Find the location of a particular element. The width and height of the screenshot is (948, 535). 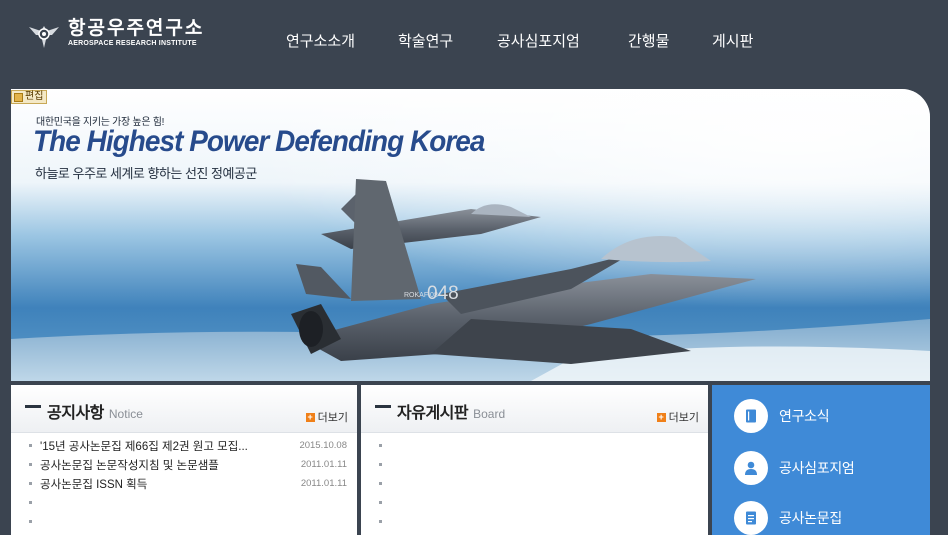

banner-title: The Highest Power Defending Korea is located at coordinates (259, 141).